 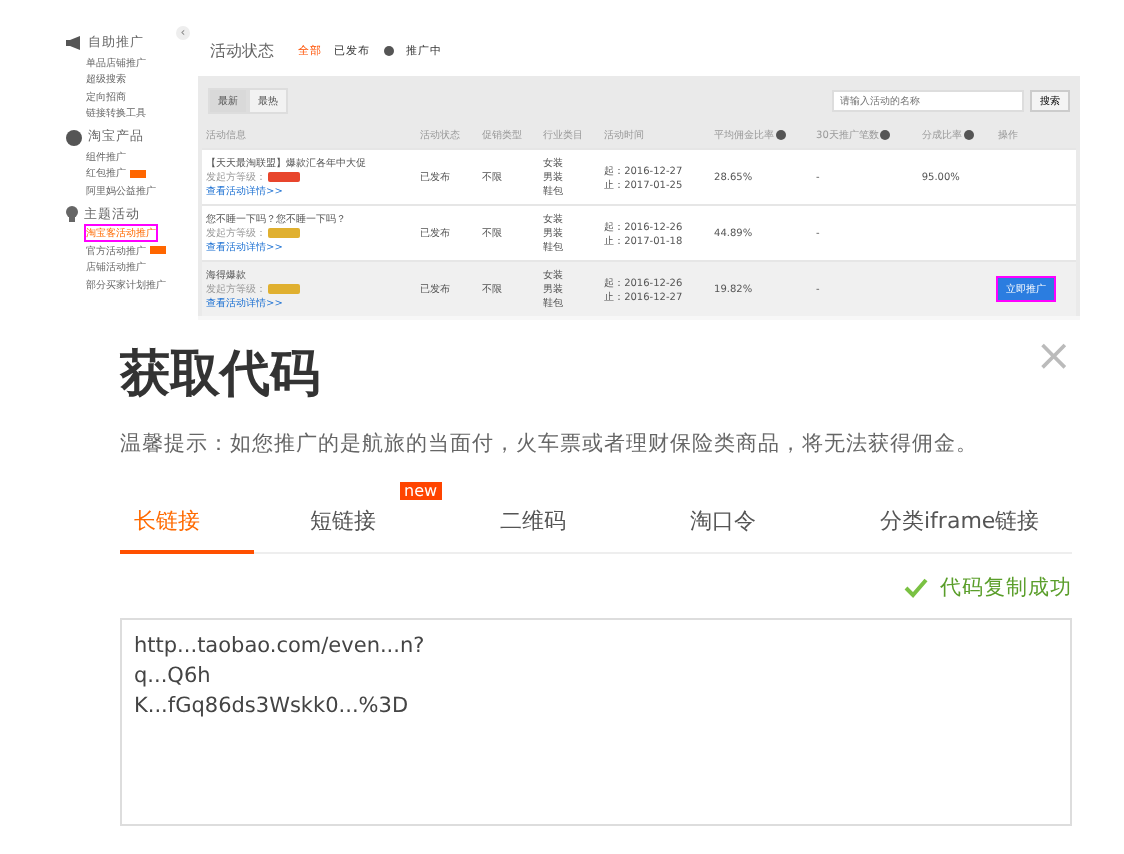 I want to click on megaphone-icon, so click(x=74, y=43).